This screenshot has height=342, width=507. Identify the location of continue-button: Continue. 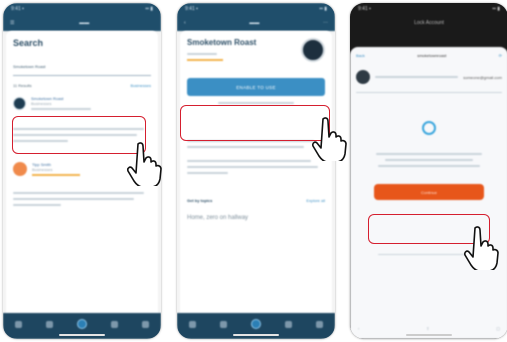
(429, 192).